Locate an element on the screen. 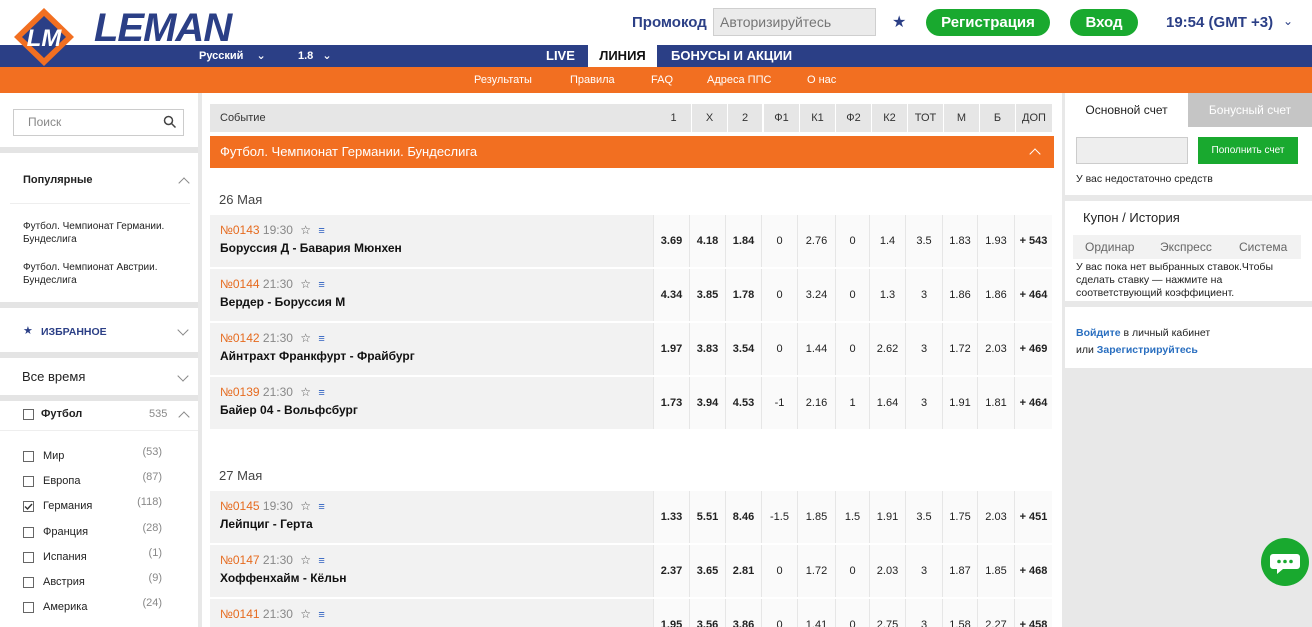  login-link: Войдите is located at coordinates (1098, 333).